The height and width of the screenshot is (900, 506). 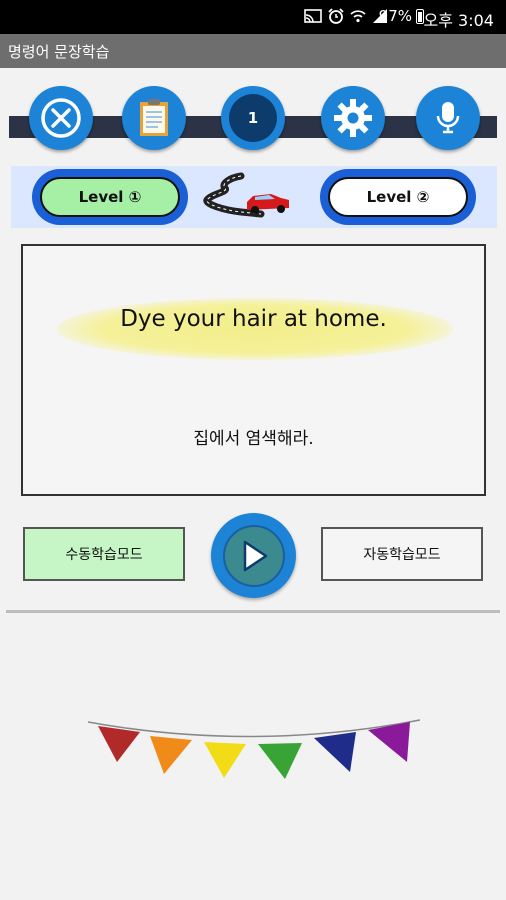 I want to click on battery-percentage: 97%, so click(x=395, y=16).